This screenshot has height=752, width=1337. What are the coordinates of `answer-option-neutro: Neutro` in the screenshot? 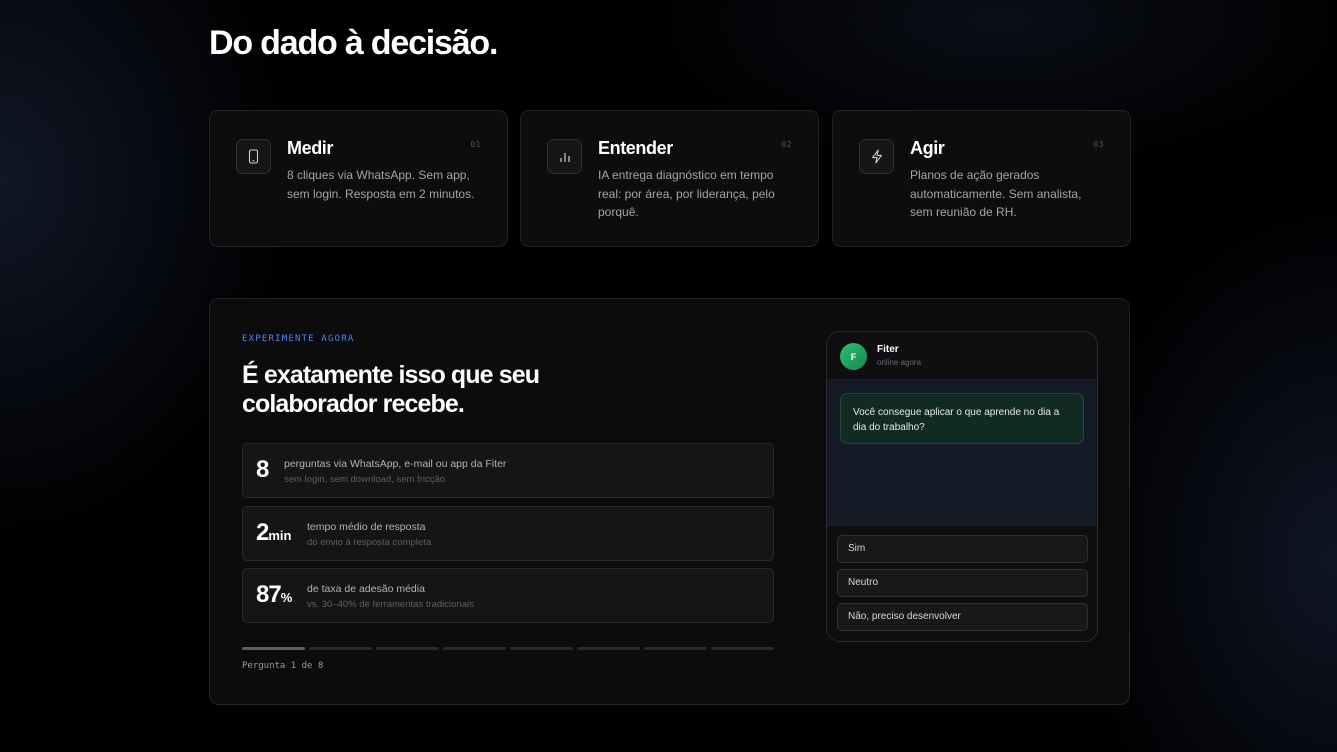 It's located at (962, 583).